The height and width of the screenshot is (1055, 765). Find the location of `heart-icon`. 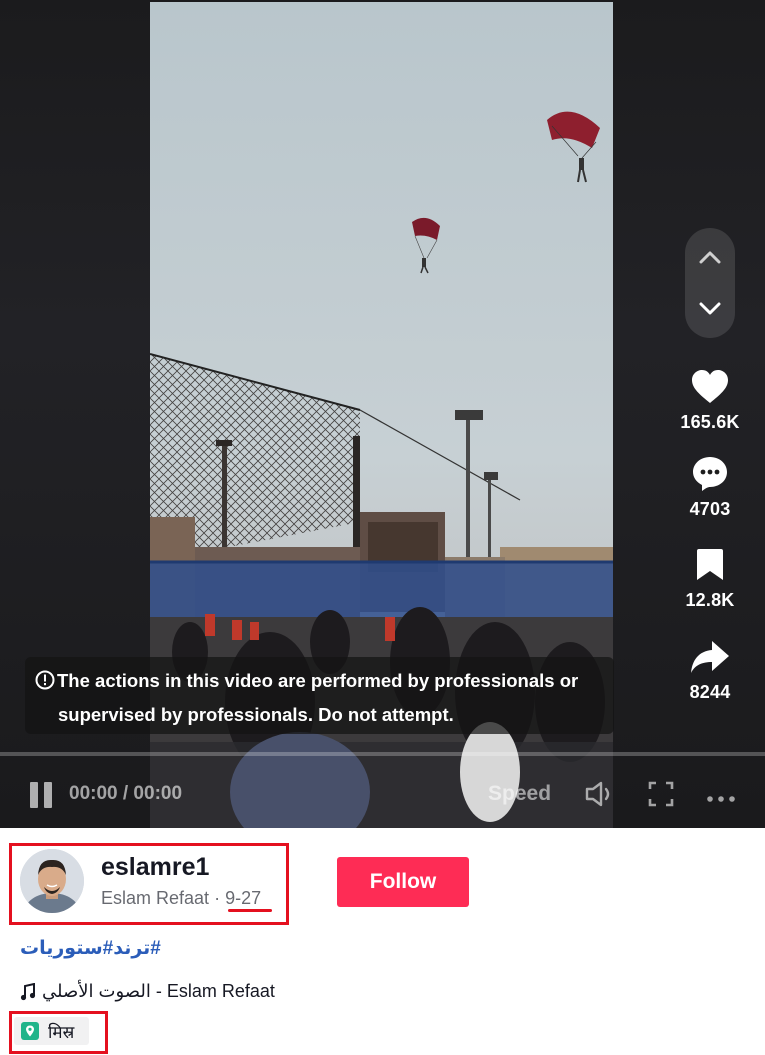

heart-icon is located at coordinates (710, 386).